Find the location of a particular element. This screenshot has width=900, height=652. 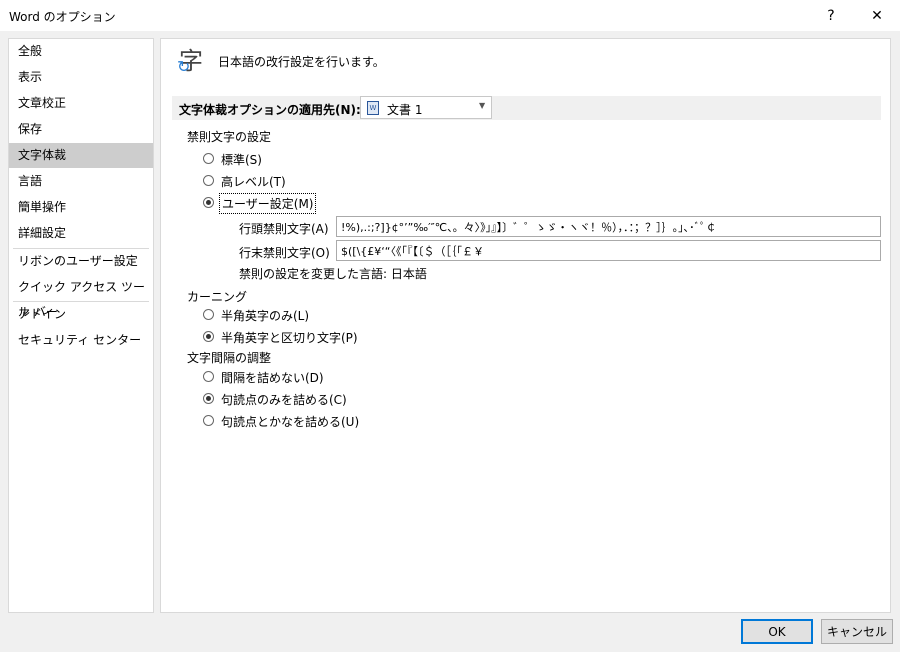

wrap-arrow-icon: ↻ is located at coordinates (184, 66).